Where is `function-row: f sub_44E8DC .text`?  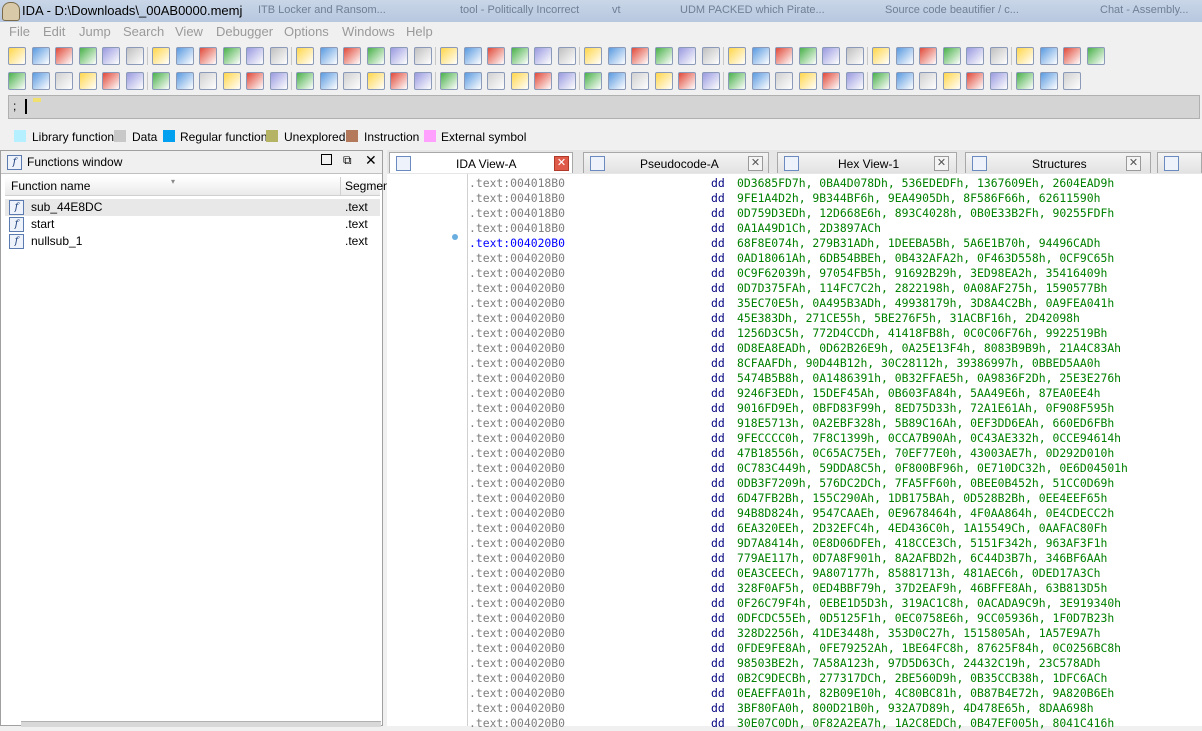
function-row: f sub_44E8DC .text is located at coordinates (192, 207).